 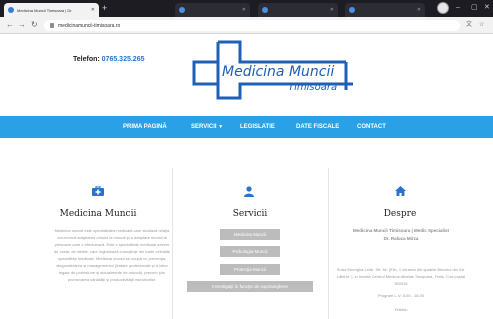 I want to click on tab-background-3: ✕, so click(x=385, y=10).